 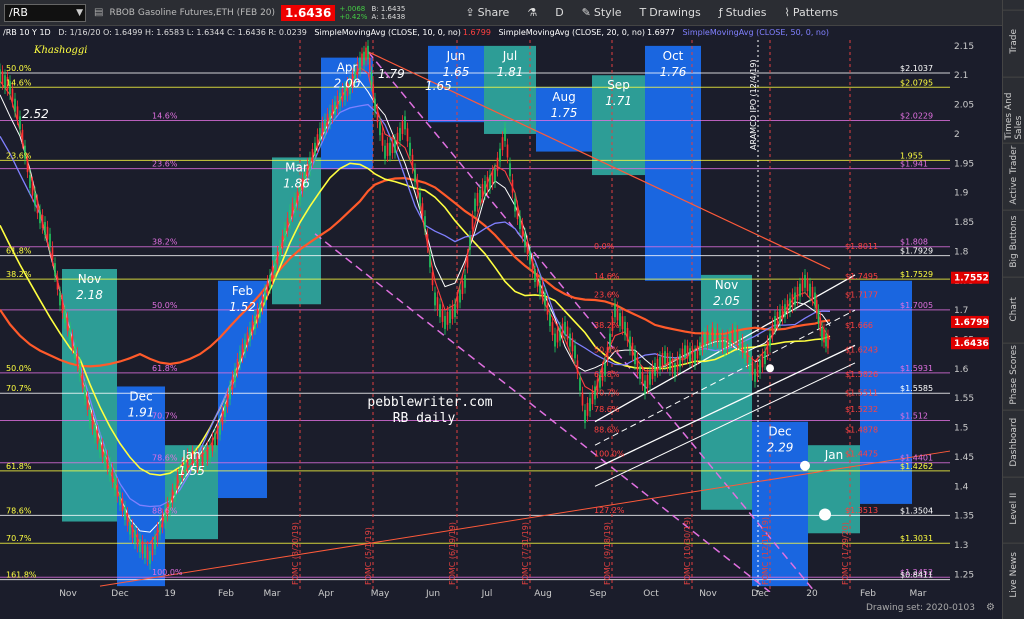 I want to click on pct-change: +0.42%, so click(x=353, y=16).